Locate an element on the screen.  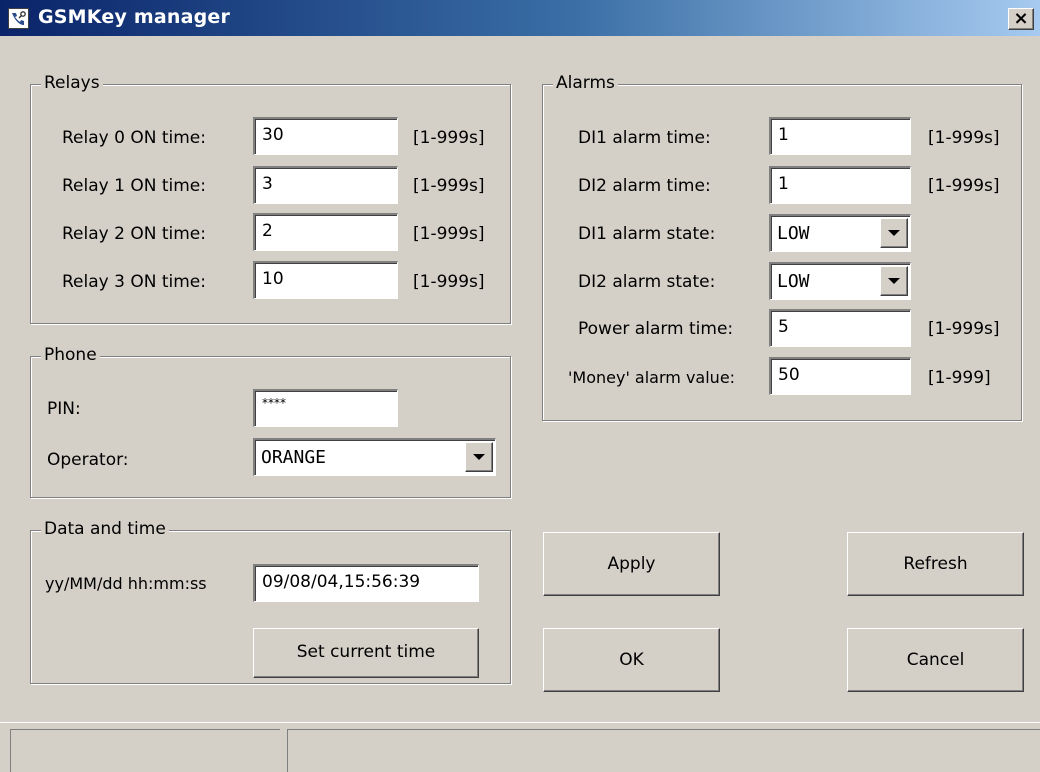
phone-key-icon is located at coordinates (18, 18).